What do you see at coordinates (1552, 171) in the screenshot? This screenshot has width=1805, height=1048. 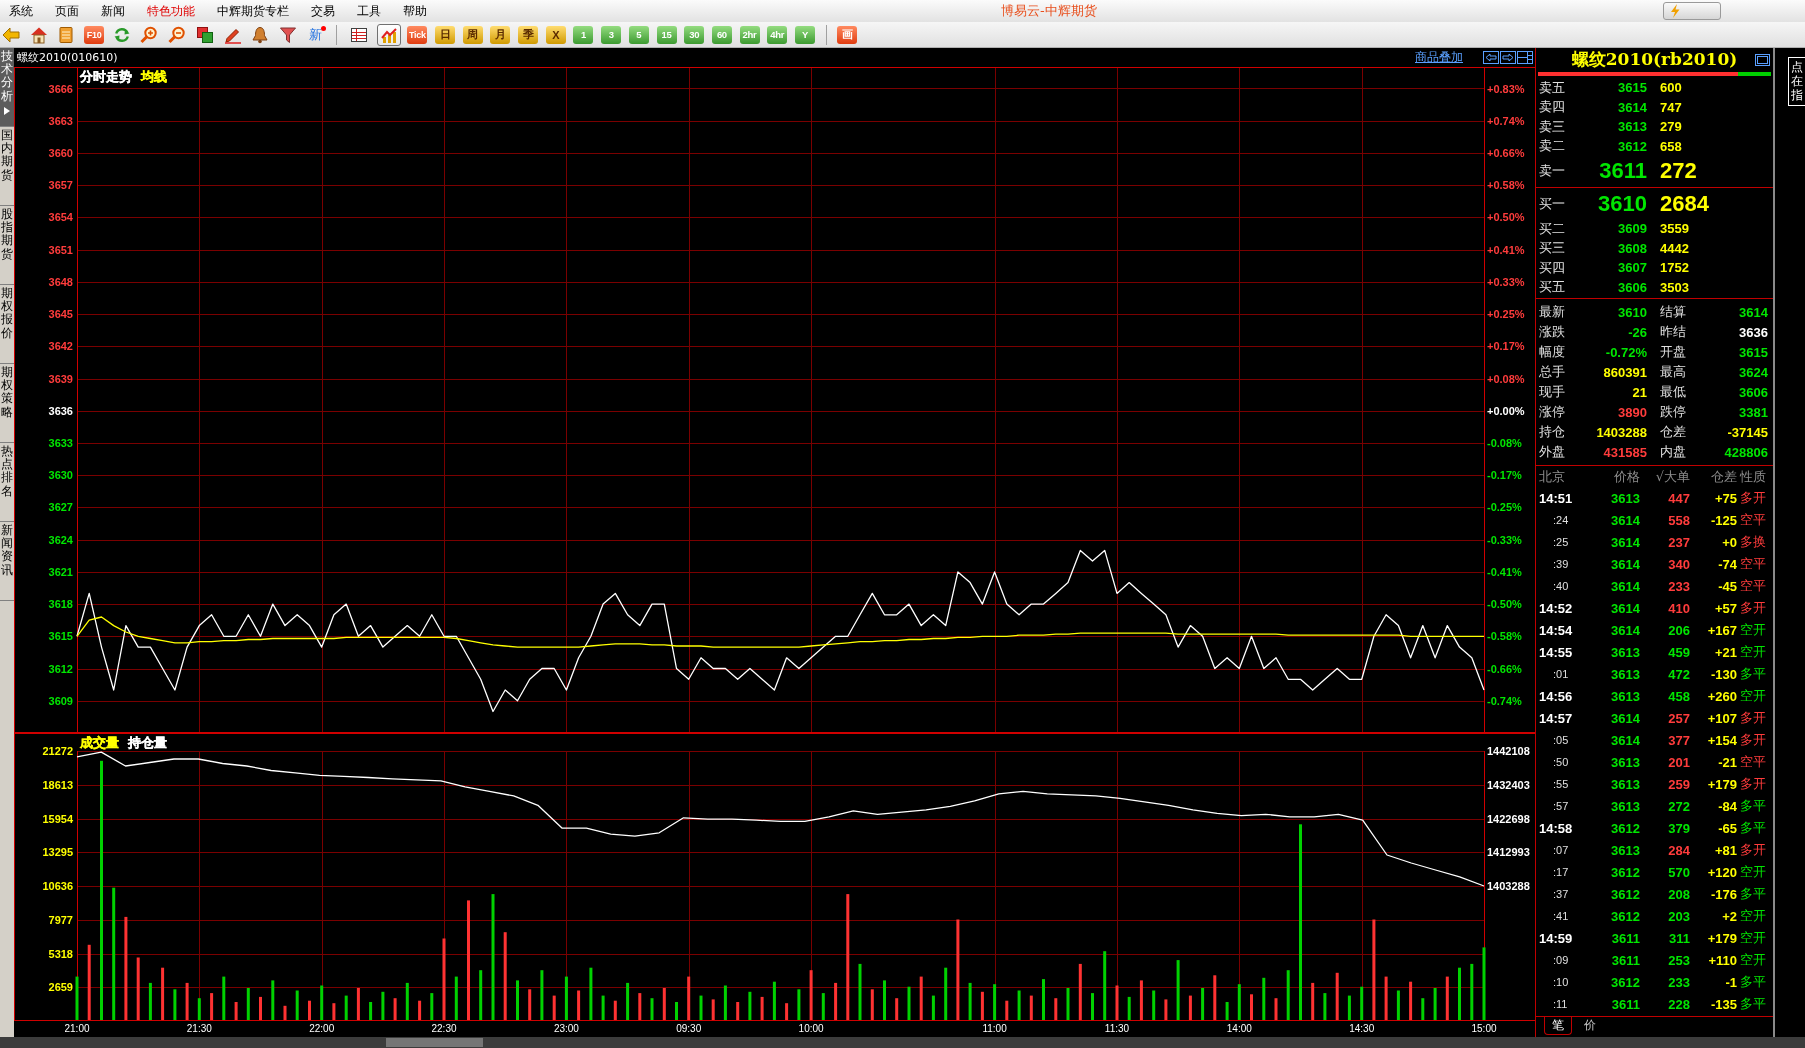 I see `order-level-label: 卖一` at bounding box center [1552, 171].